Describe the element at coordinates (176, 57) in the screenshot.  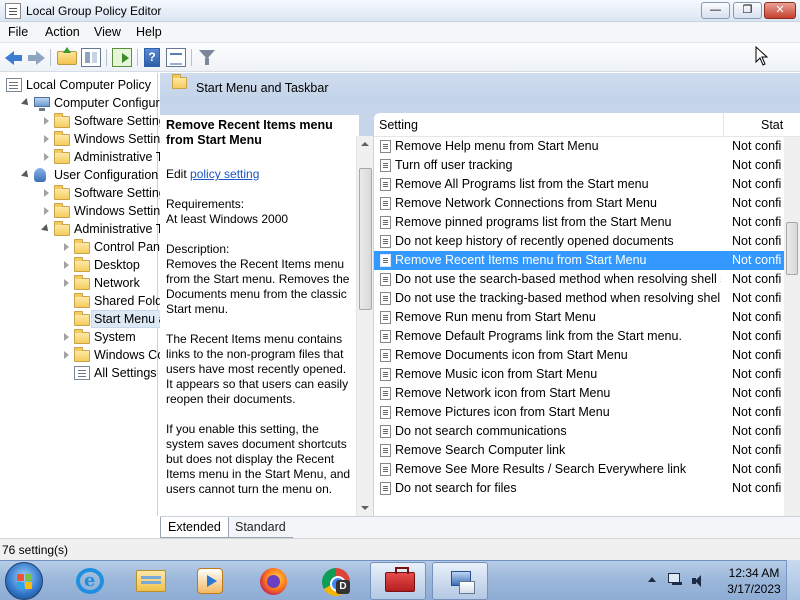
I see `properties-icon` at that location.